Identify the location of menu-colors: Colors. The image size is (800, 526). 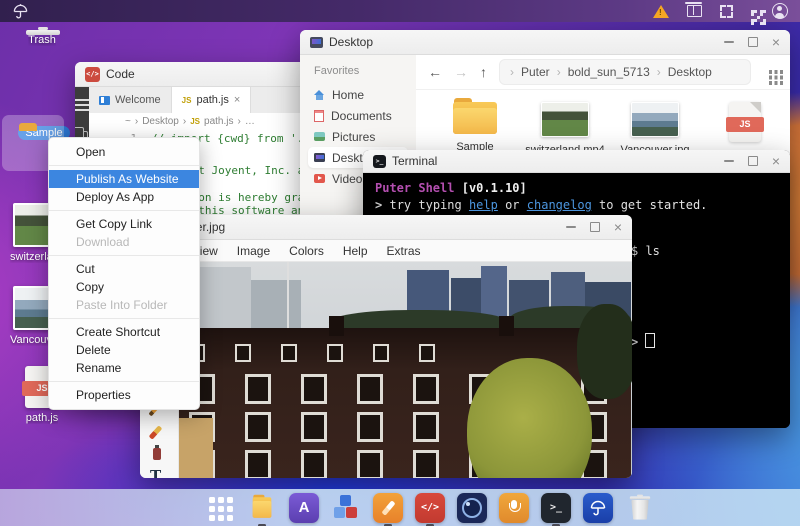
(306, 251).